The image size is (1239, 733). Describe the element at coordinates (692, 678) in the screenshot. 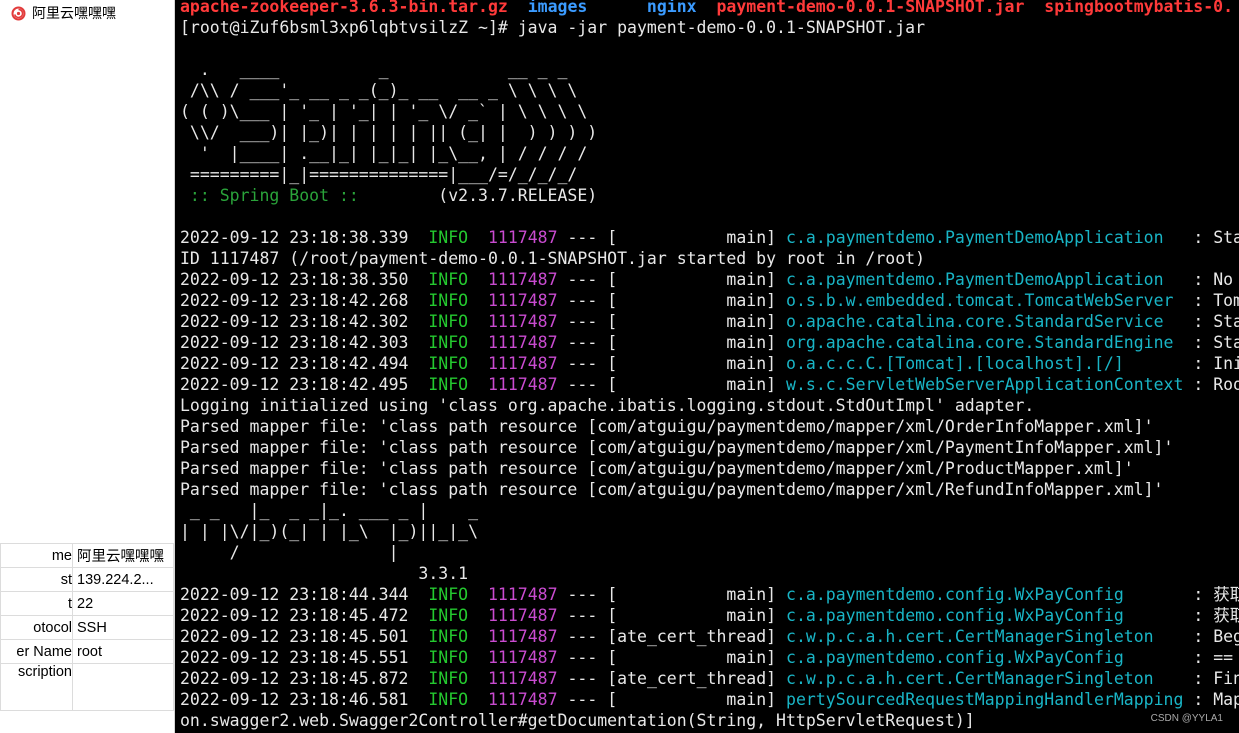

I see `log-thread: [ate_cert_thread]` at that location.